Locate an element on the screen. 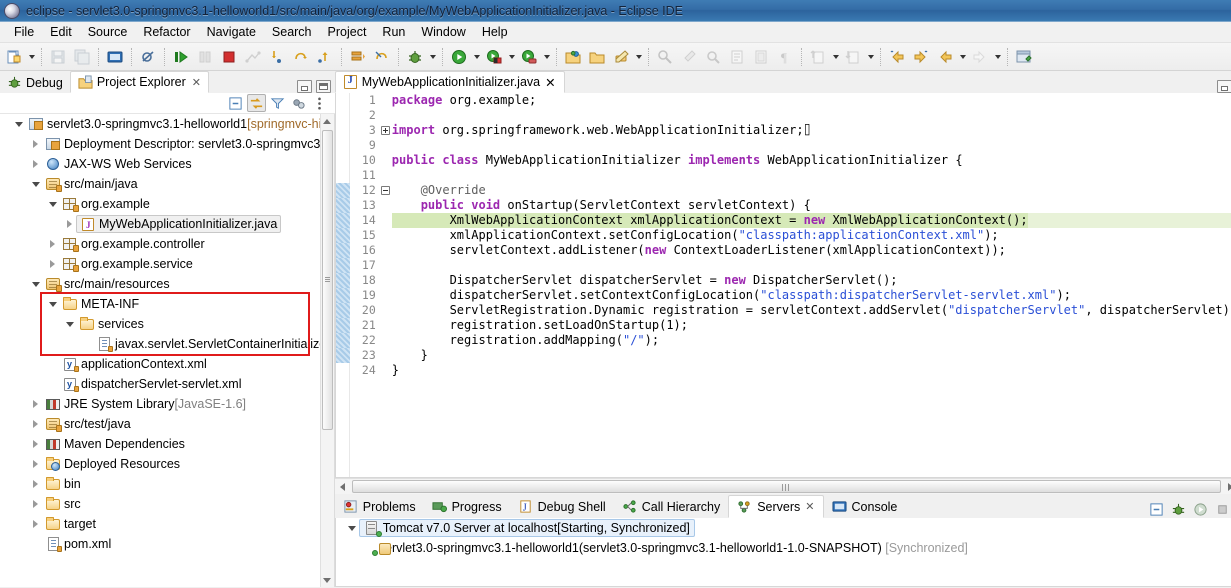 The height and width of the screenshot is (588, 1231). open-type-button is located at coordinates (665, 57).